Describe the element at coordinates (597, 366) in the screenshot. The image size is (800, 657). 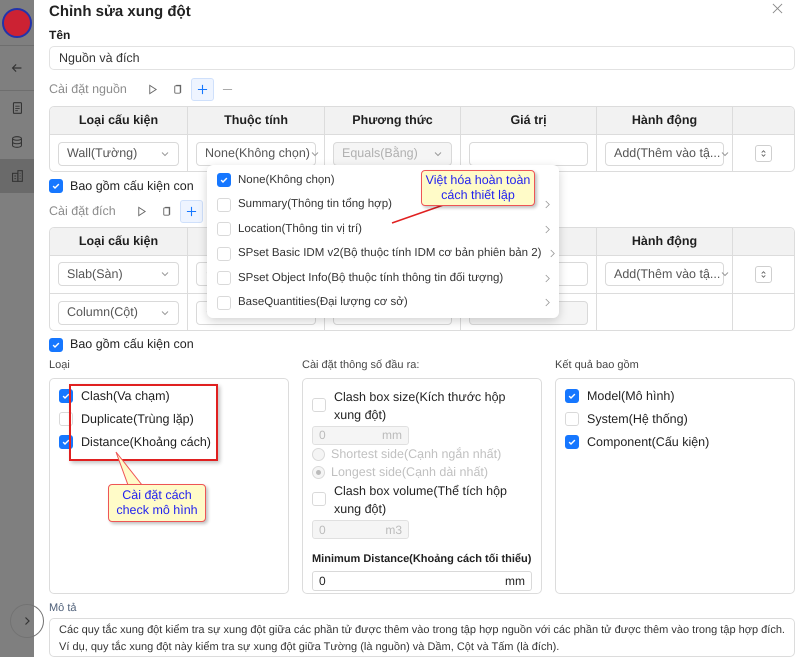
I see `section-label: Kết quả bao gồm` at that location.